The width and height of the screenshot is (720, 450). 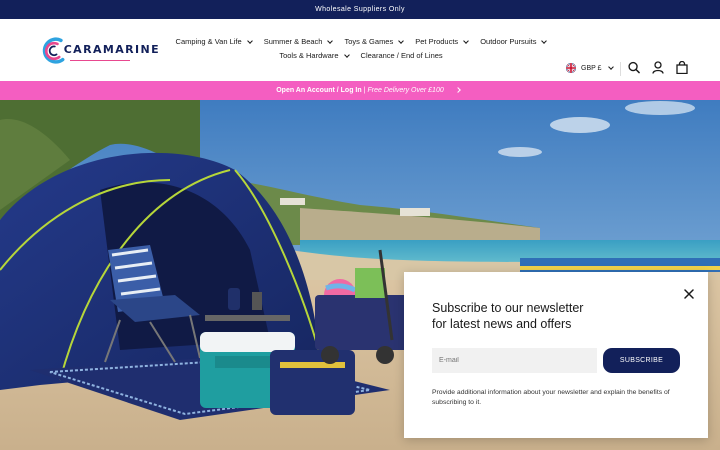 I want to click on nav-item-toys-games: Toys & Games, so click(x=374, y=41).